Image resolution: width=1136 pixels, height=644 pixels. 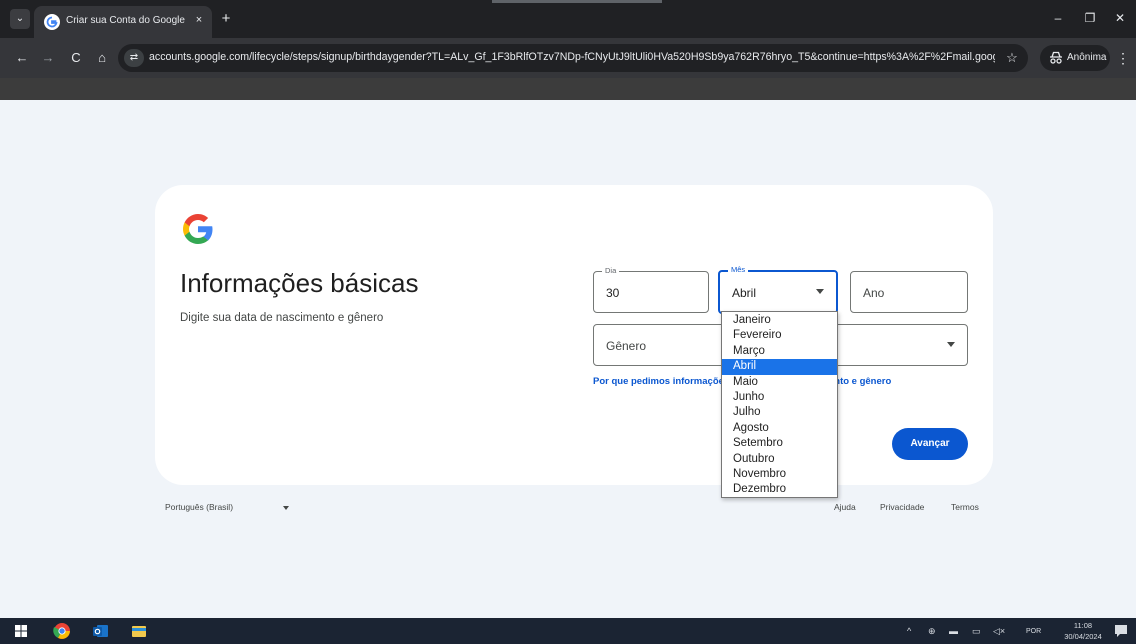 I want to click on month-option: Novembro, so click(x=779, y=474).